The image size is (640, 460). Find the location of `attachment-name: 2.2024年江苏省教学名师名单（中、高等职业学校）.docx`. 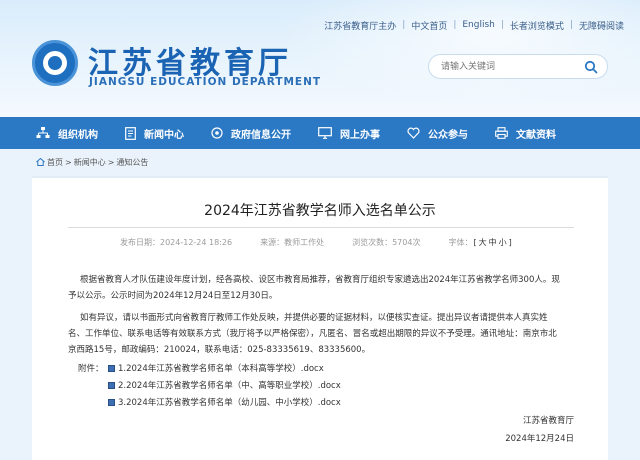

attachment-name: 2.2024年江苏省教学名师名单（中、高等职业学校）.docx is located at coordinates (229, 386).